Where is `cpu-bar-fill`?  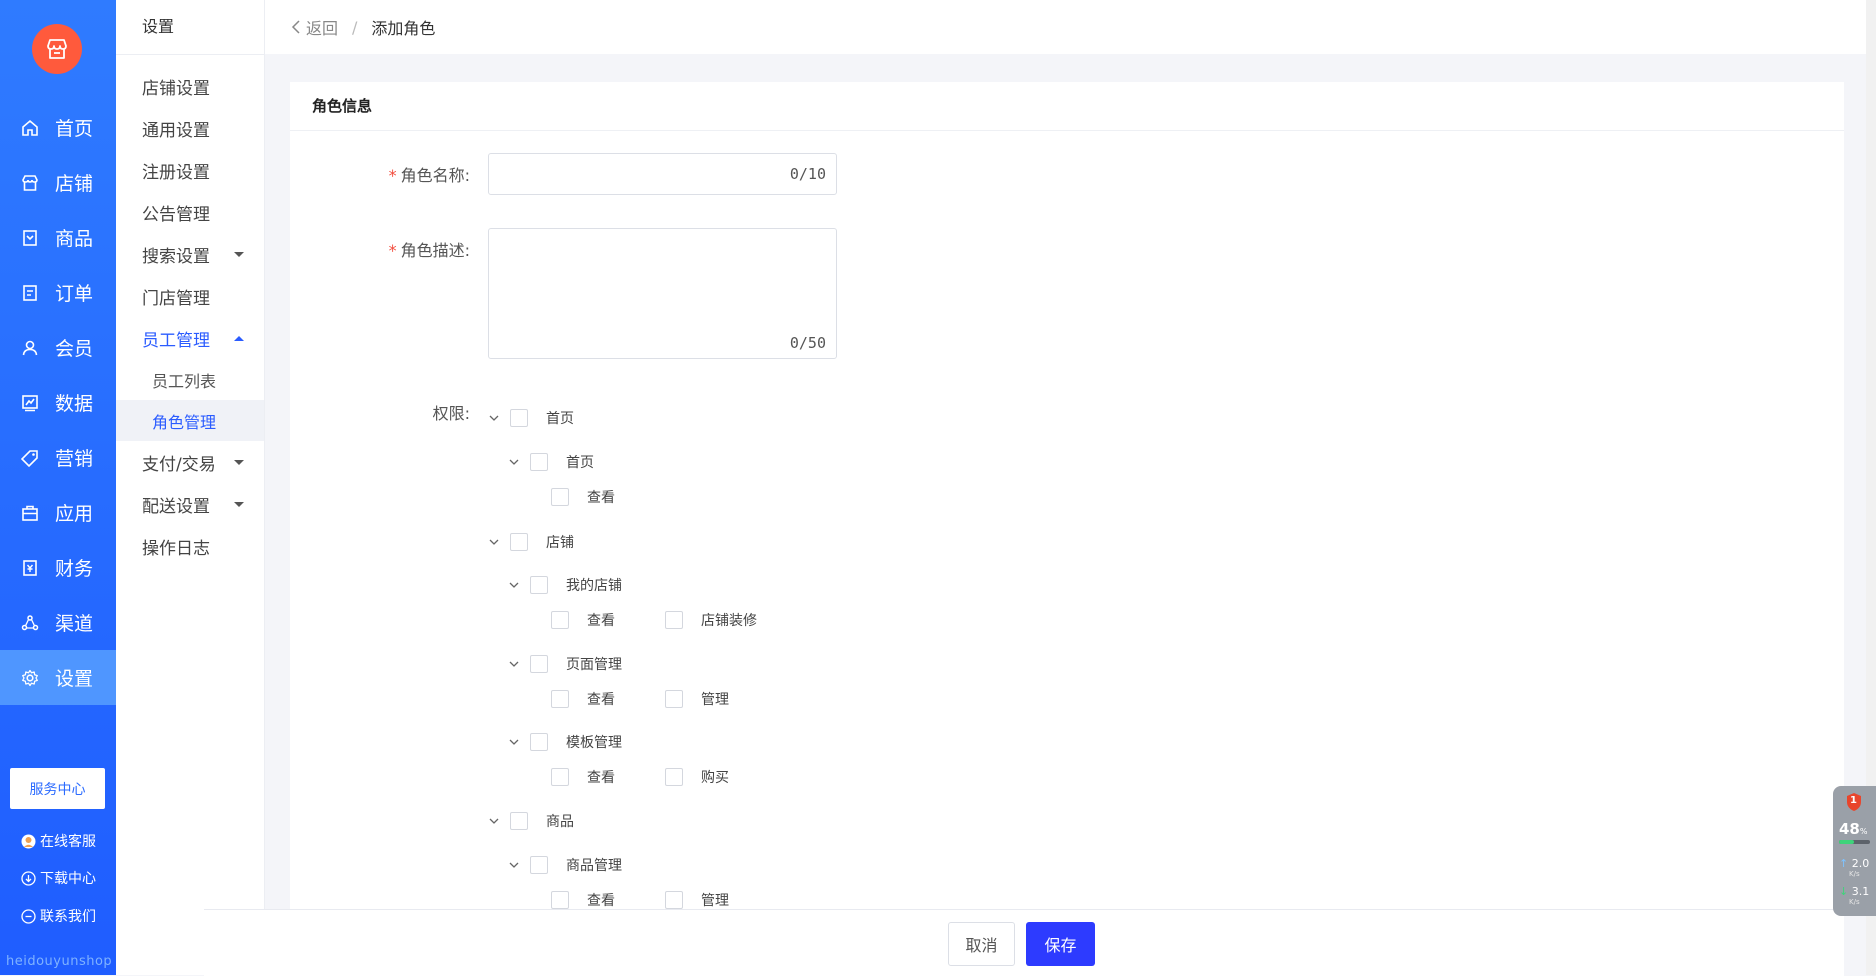
cpu-bar-fill is located at coordinates (1846, 842).